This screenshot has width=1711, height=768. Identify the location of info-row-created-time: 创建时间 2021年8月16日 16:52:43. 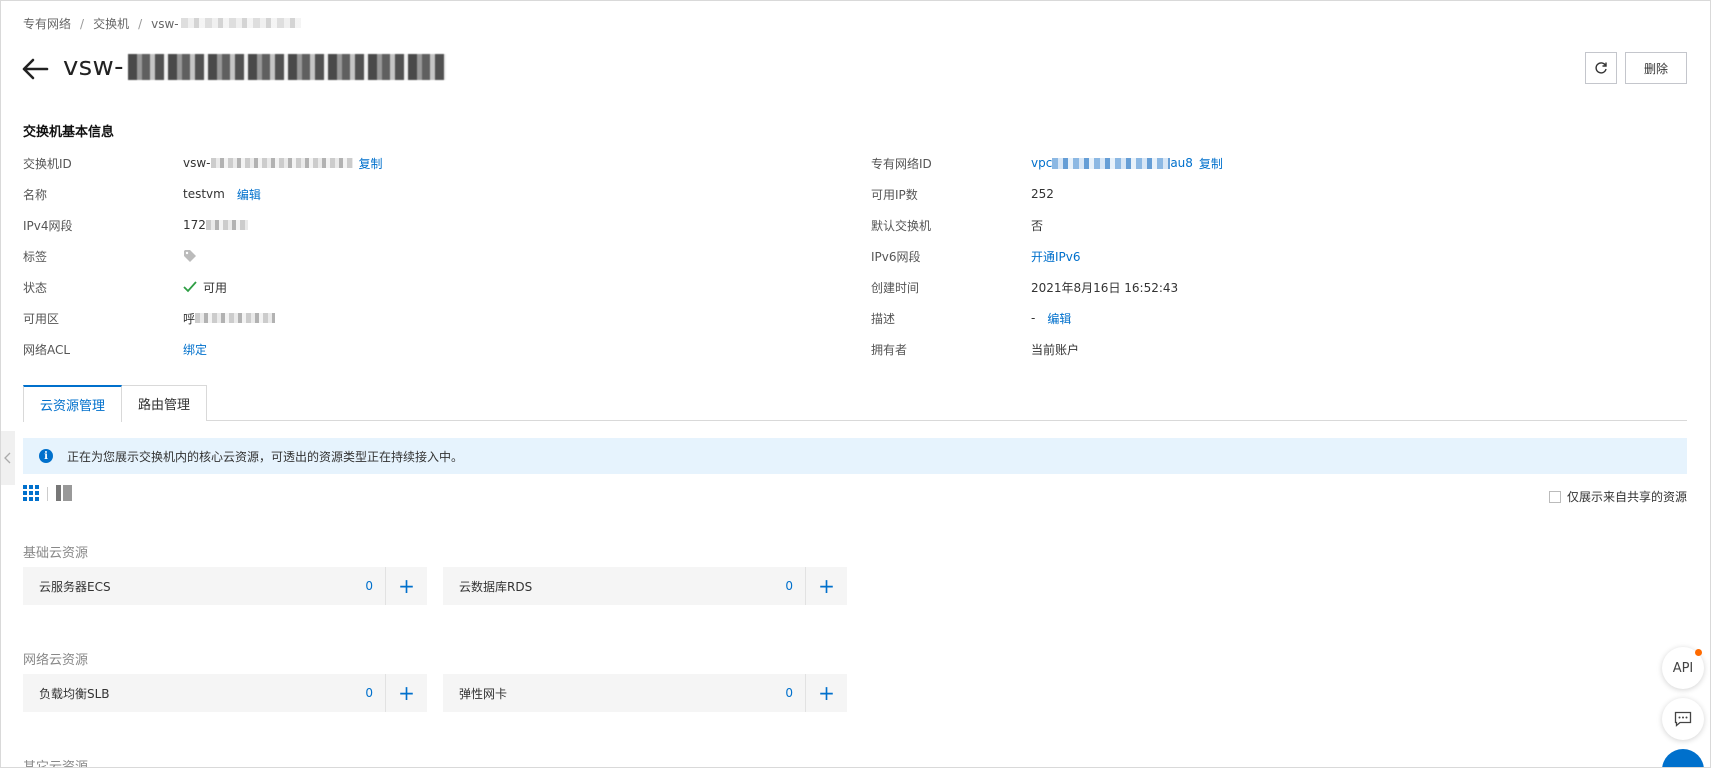
(1025, 287).